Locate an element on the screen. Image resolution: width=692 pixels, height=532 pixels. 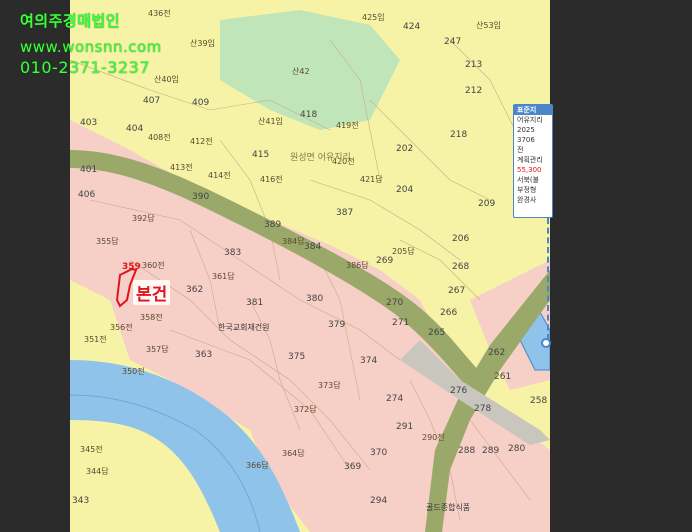
parcel-label: 392답 is located at coordinates (143, 218).